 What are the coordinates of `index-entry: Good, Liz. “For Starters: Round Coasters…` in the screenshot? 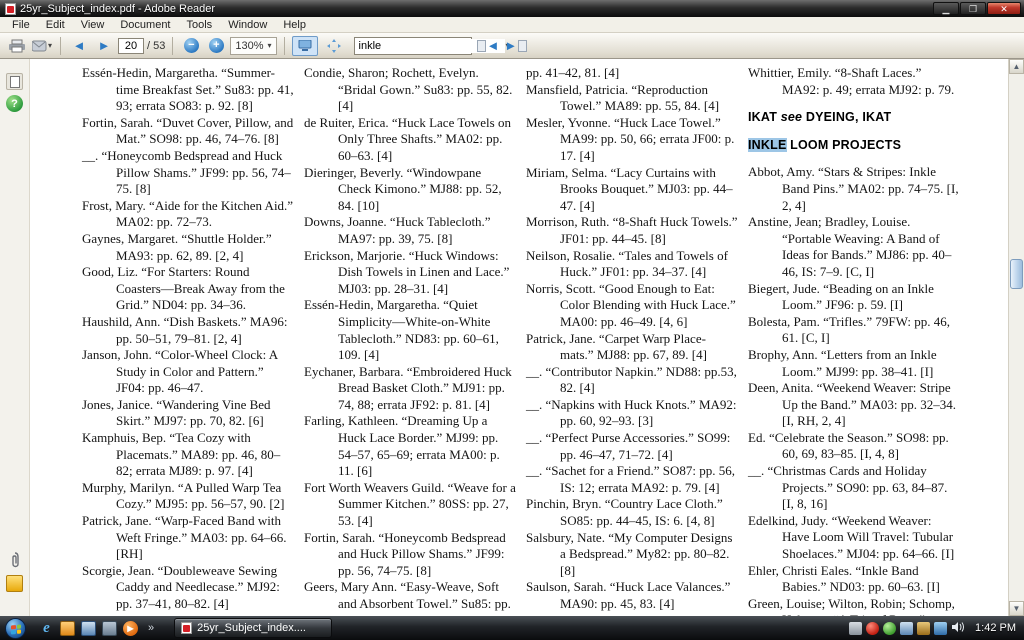 It's located at (183, 288).